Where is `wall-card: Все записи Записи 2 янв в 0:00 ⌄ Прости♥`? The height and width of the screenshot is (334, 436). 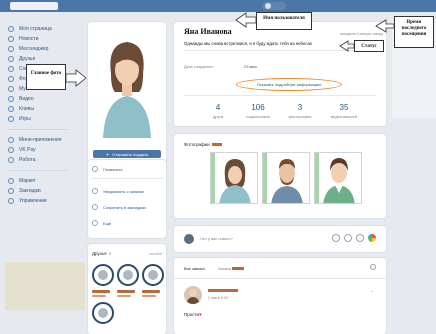
wall-card: Все записи Записи 2 янв в 0:00 ⌄ Прости♥ is located at coordinates (280, 296).